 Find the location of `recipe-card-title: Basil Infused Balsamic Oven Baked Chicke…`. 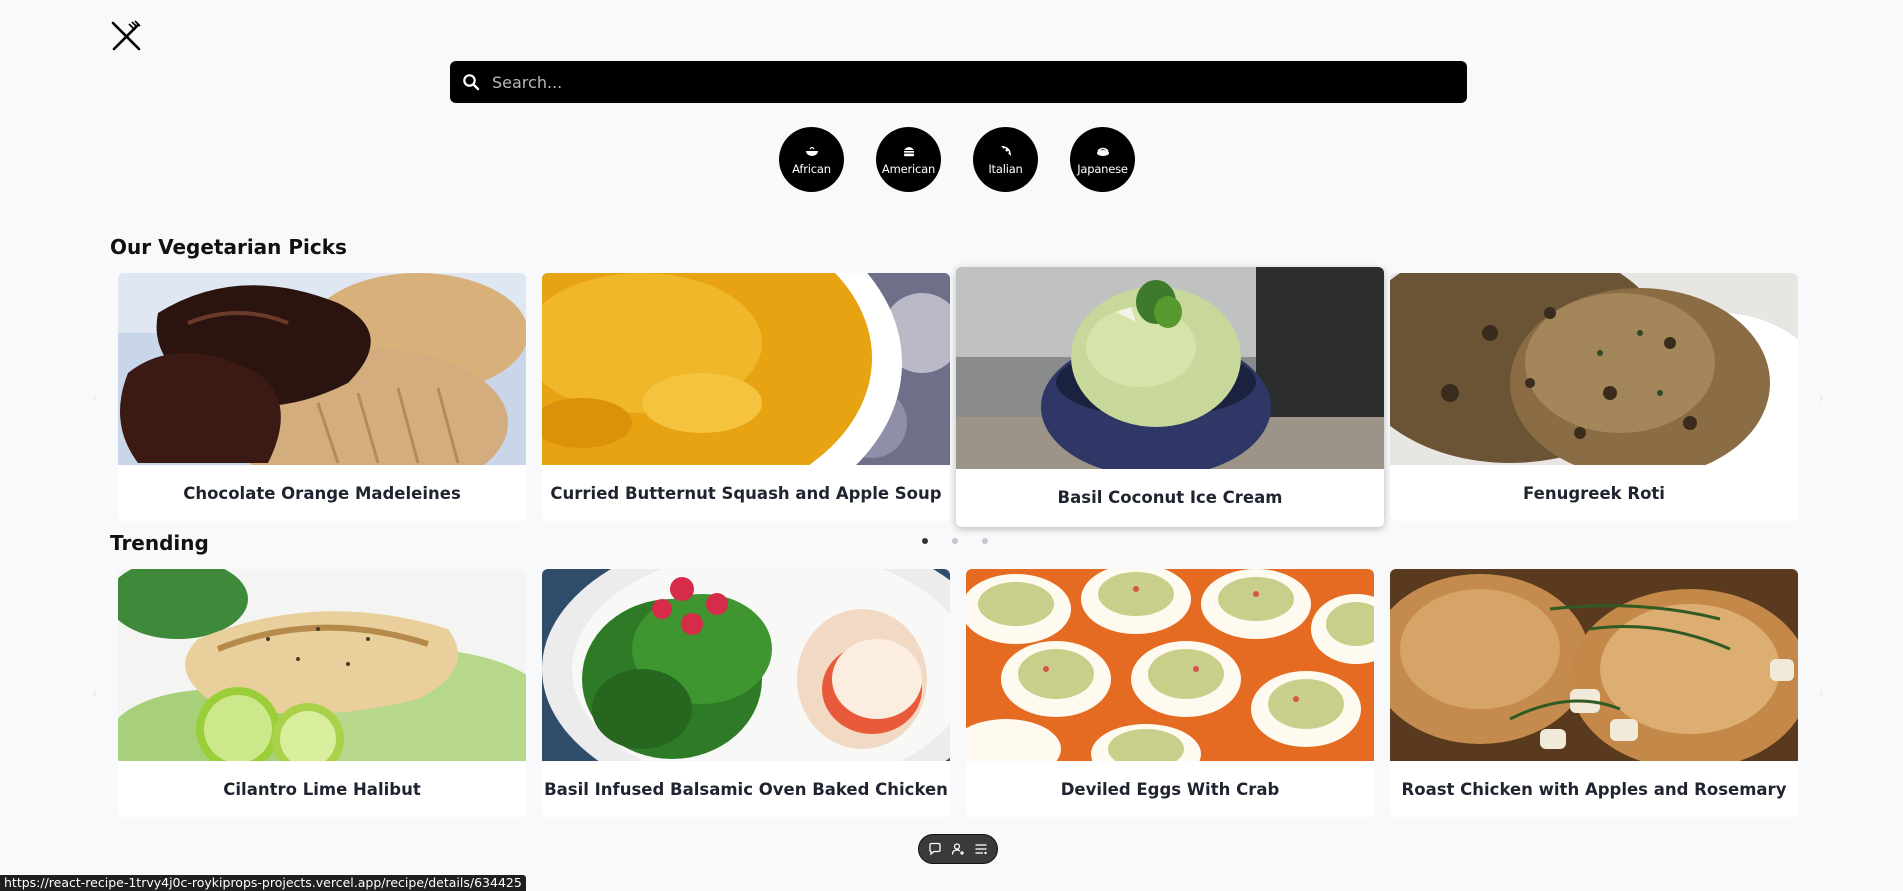

recipe-card-title: Basil Infused Balsamic Oven Baked Chicke… is located at coordinates (746, 789).